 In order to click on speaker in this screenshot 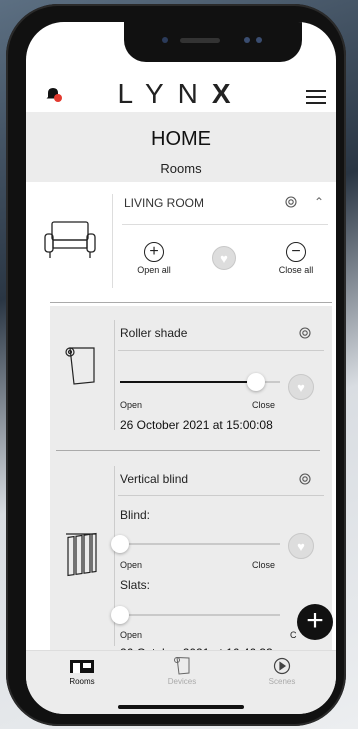, I will do `click(200, 40)`.